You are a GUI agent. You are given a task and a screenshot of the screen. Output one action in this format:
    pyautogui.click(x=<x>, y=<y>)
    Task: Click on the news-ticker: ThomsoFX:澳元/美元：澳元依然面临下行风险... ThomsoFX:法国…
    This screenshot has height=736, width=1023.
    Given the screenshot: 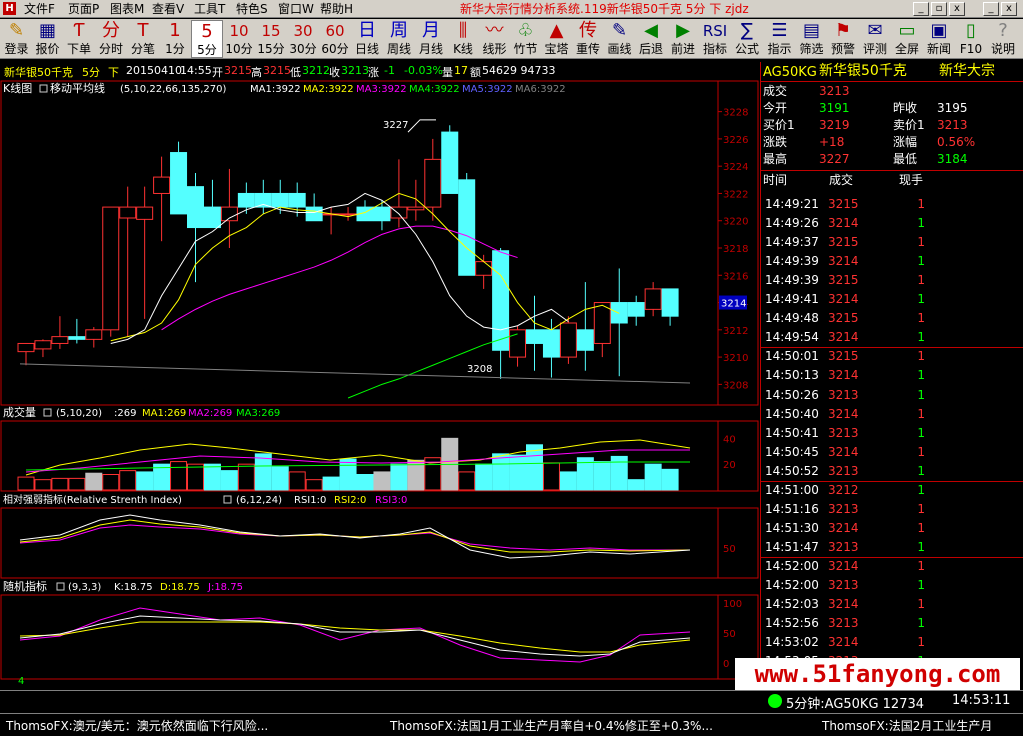 What is the action you would take?
    pyautogui.click(x=511, y=724)
    